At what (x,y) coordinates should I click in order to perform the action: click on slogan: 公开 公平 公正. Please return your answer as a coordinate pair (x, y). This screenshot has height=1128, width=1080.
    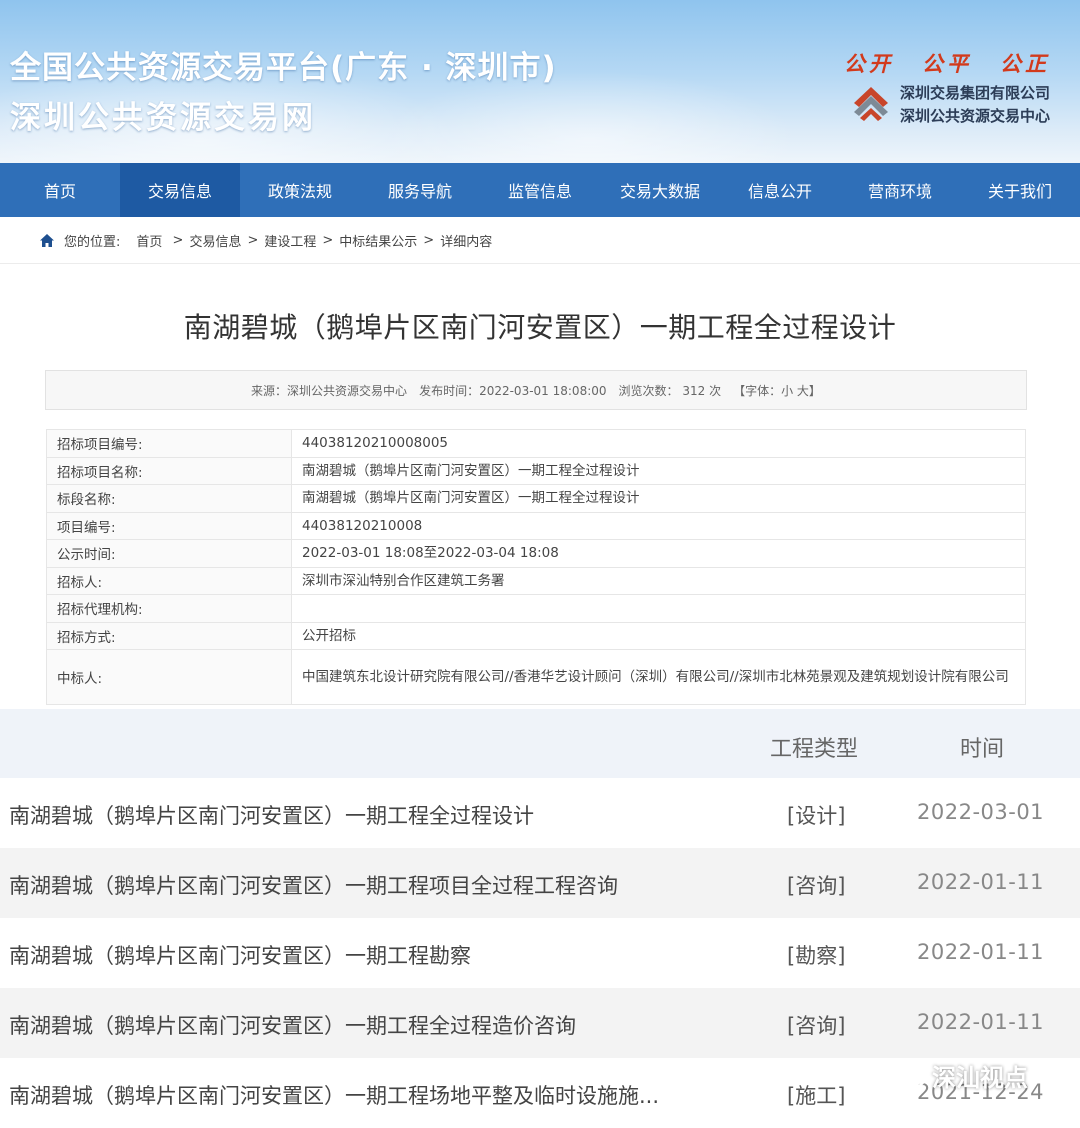
    Looking at the image, I should click on (947, 63).